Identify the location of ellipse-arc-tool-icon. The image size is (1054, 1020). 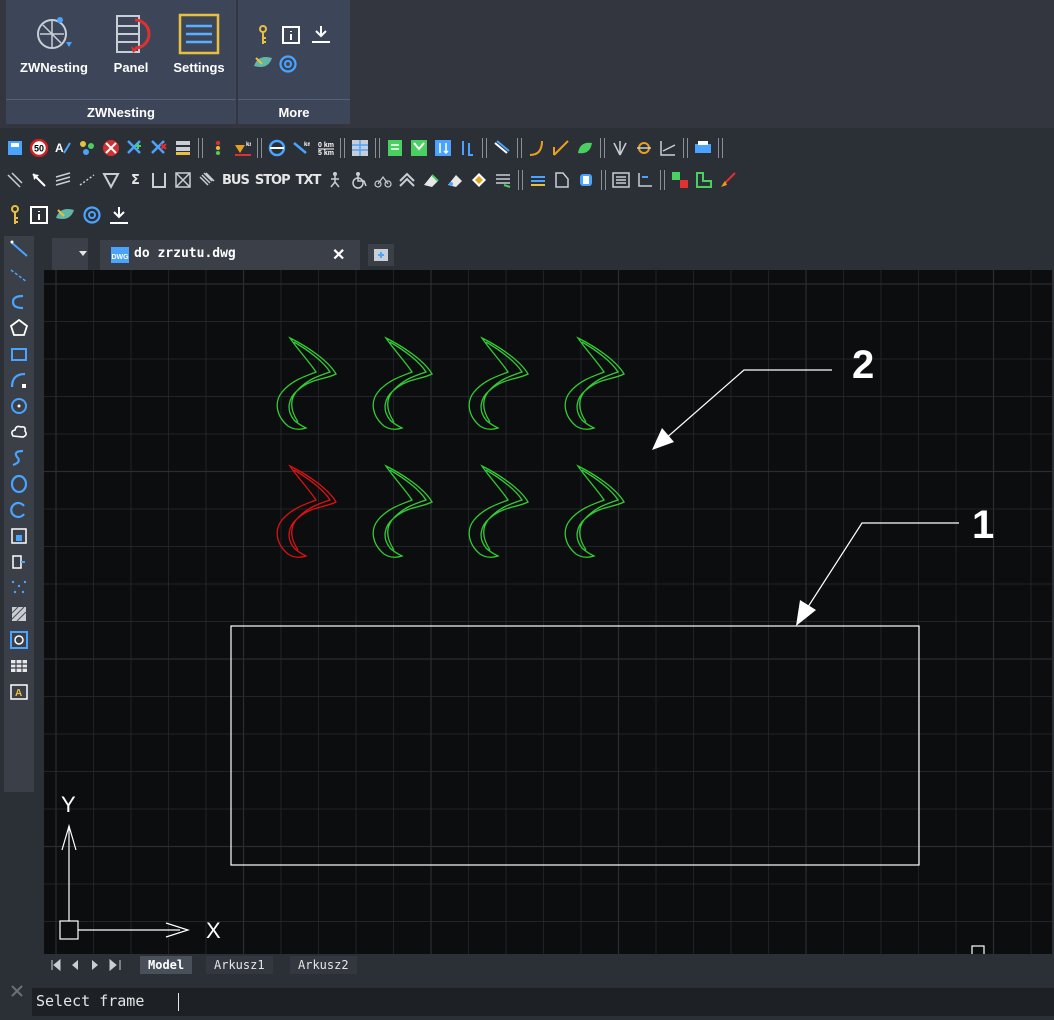
(19, 510).